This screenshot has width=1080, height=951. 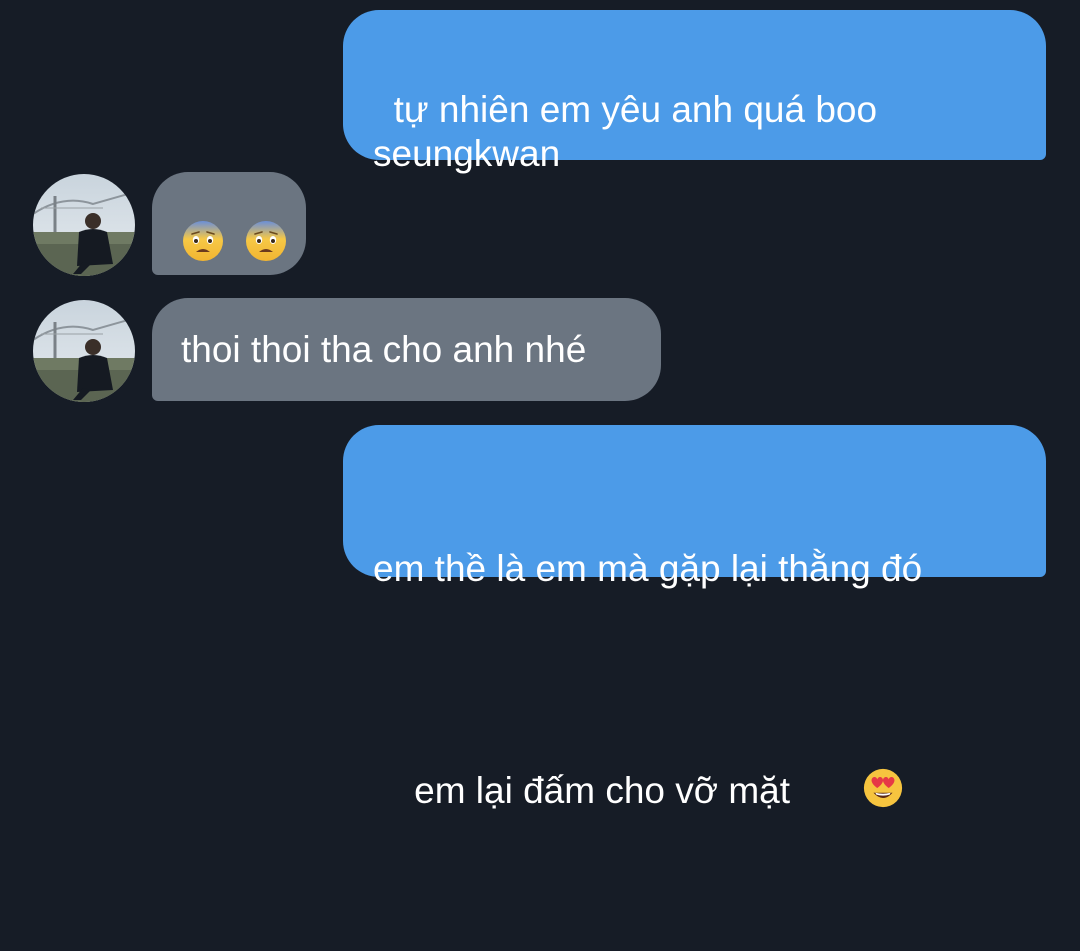 I want to click on incoming-message-bubble: thoi thoi tha cho anh nhé, so click(x=406, y=349).